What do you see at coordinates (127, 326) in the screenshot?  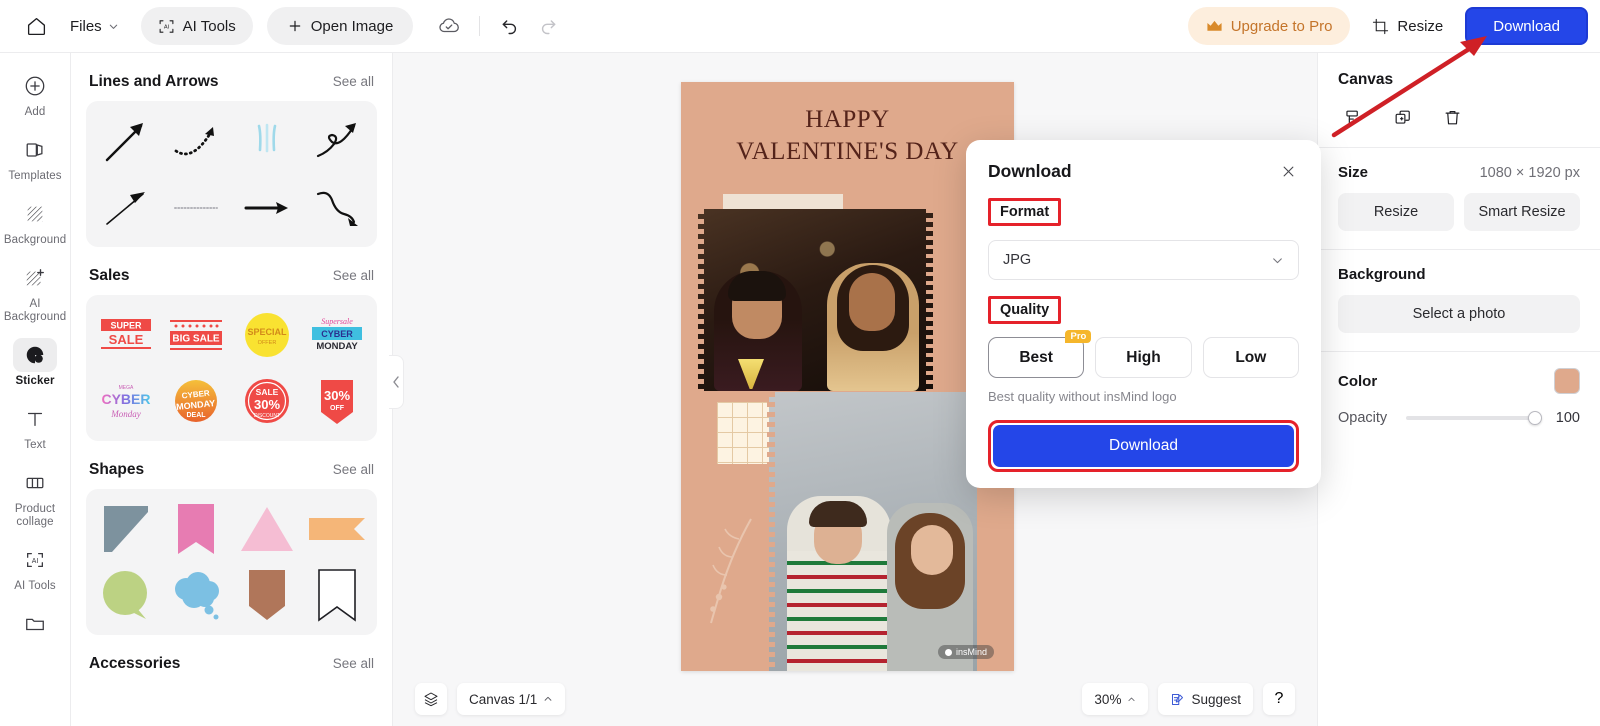 I see `svg-text: SUPER` at bounding box center [127, 326].